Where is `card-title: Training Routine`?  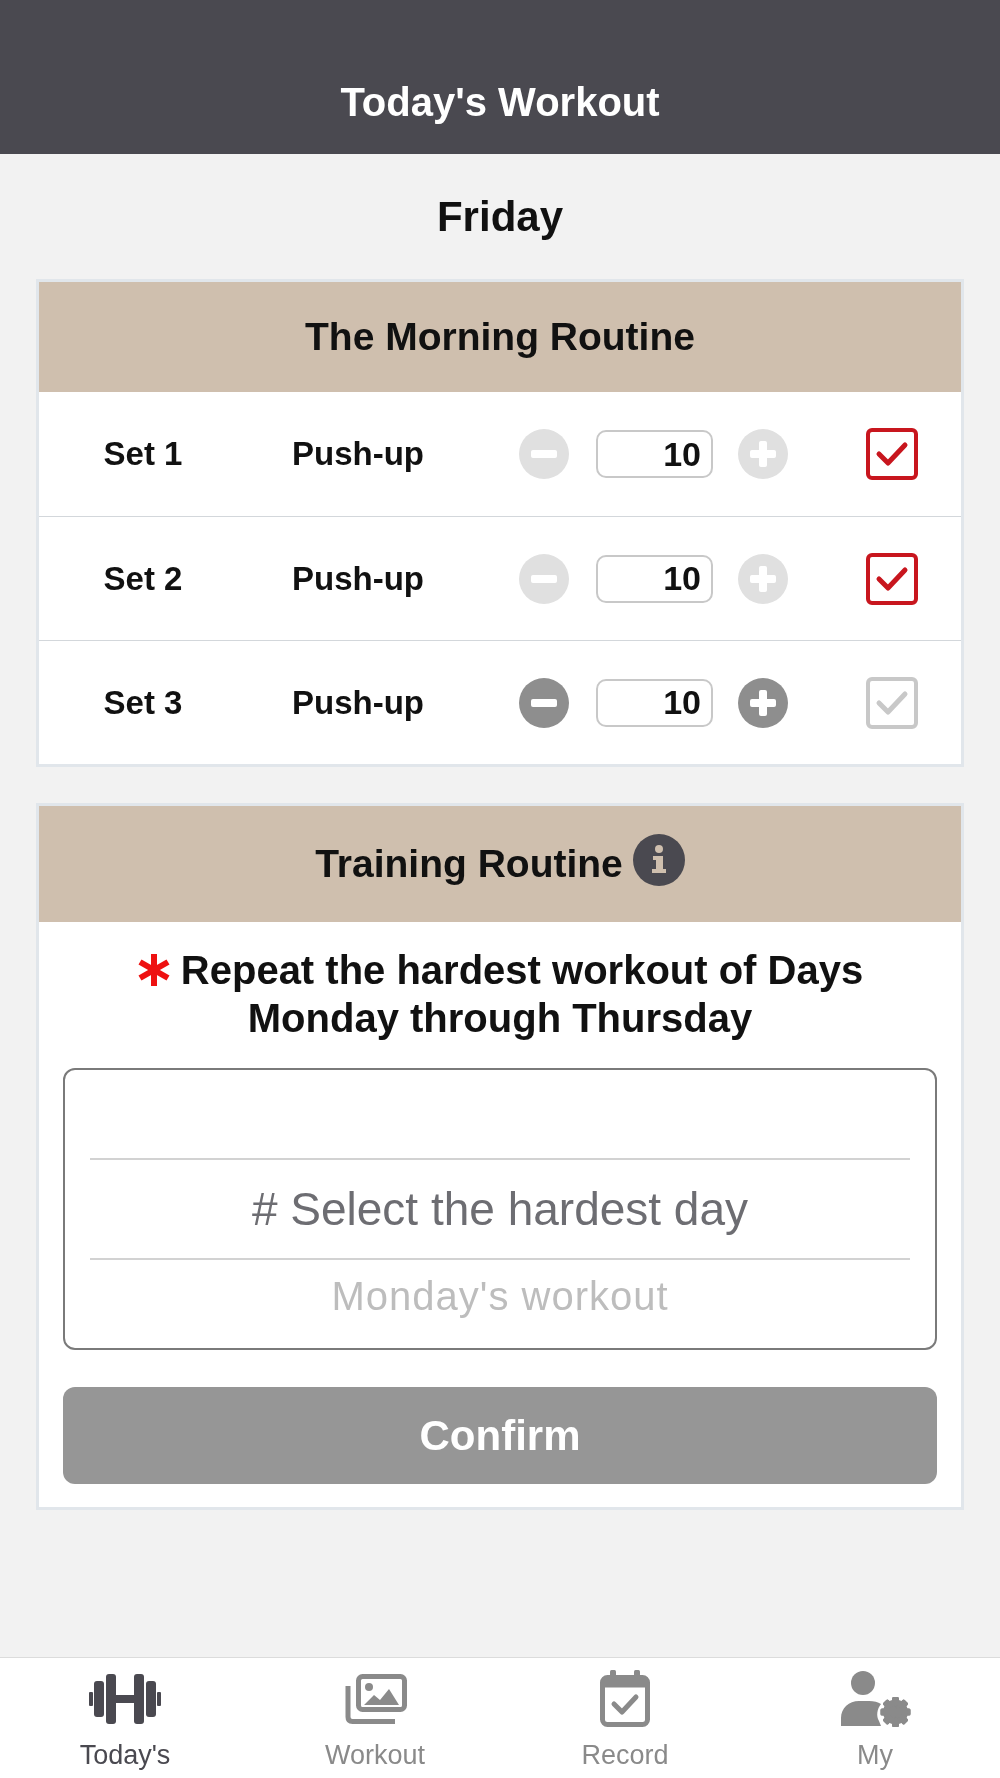 card-title: Training Routine is located at coordinates (469, 864).